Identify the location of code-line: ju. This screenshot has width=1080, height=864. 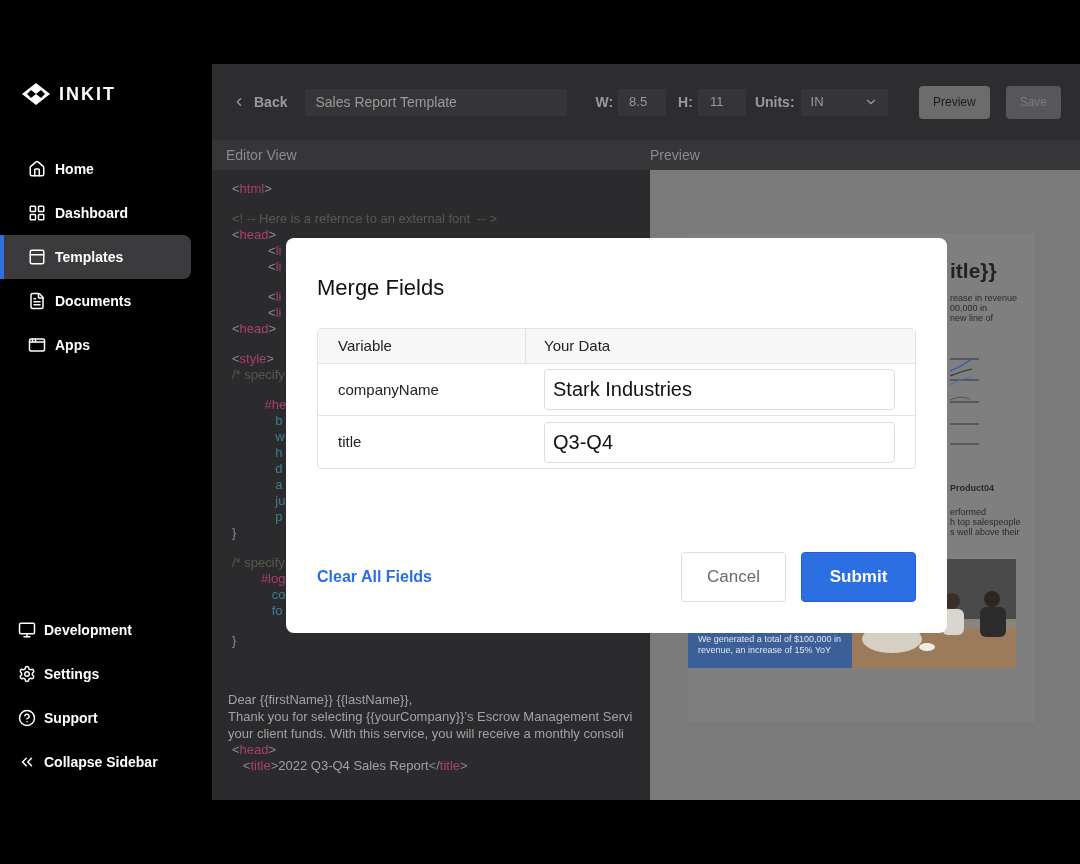
(280, 501).